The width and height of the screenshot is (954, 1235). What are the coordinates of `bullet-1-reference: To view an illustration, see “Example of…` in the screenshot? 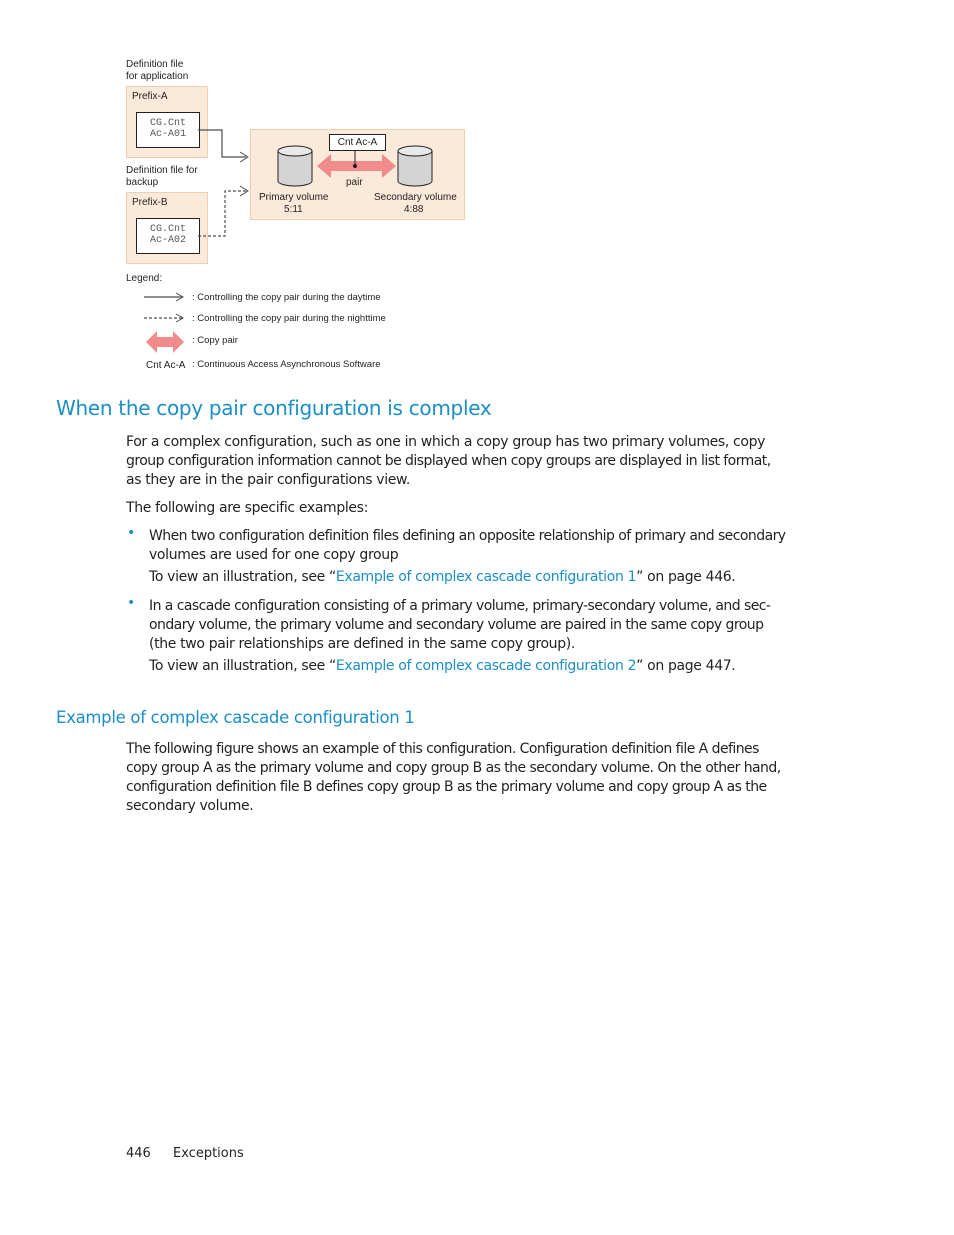 It's located at (484, 577).